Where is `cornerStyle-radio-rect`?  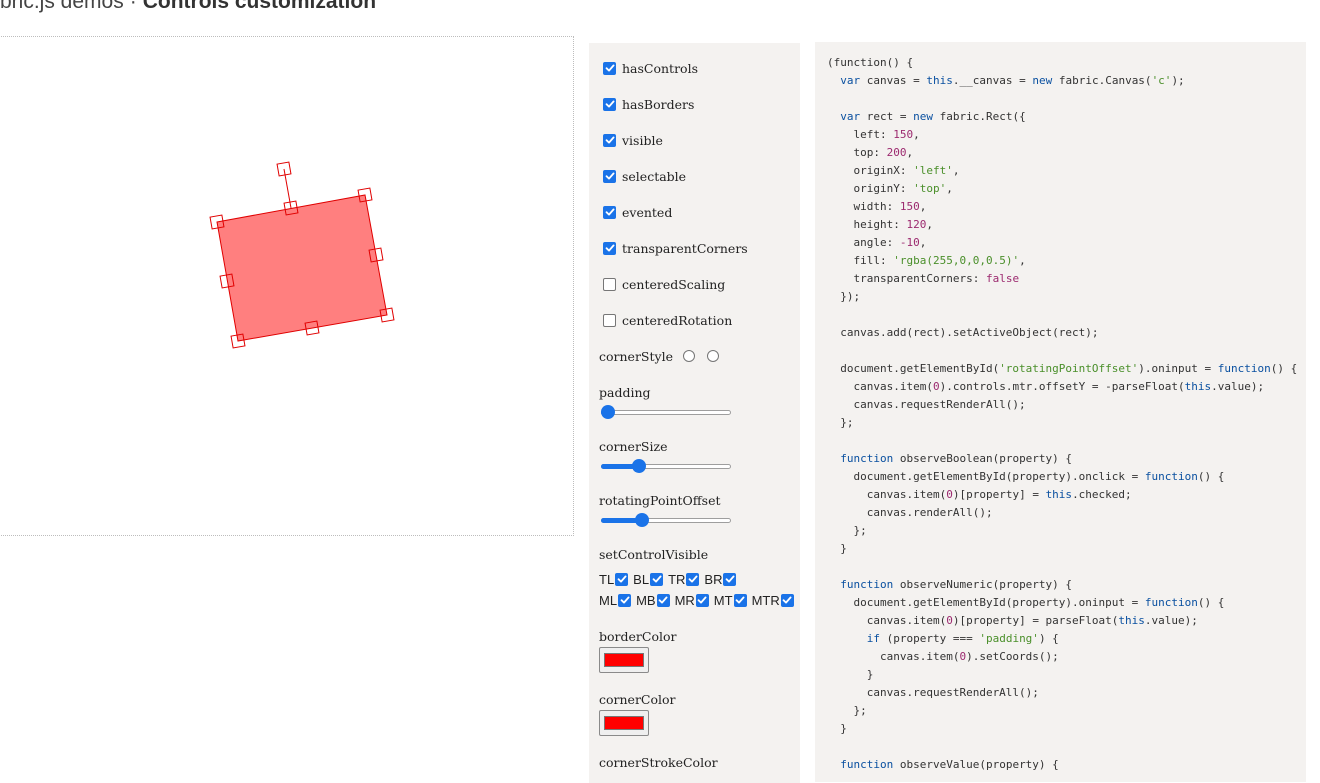 cornerStyle-radio-rect is located at coordinates (688, 356).